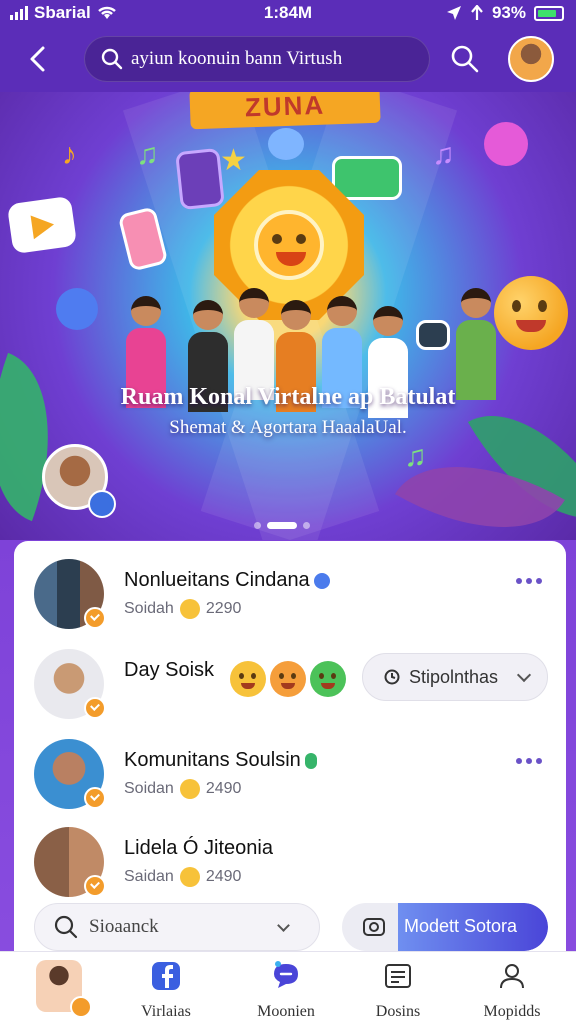  I want to click on photo-sticker, so click(367, 178).